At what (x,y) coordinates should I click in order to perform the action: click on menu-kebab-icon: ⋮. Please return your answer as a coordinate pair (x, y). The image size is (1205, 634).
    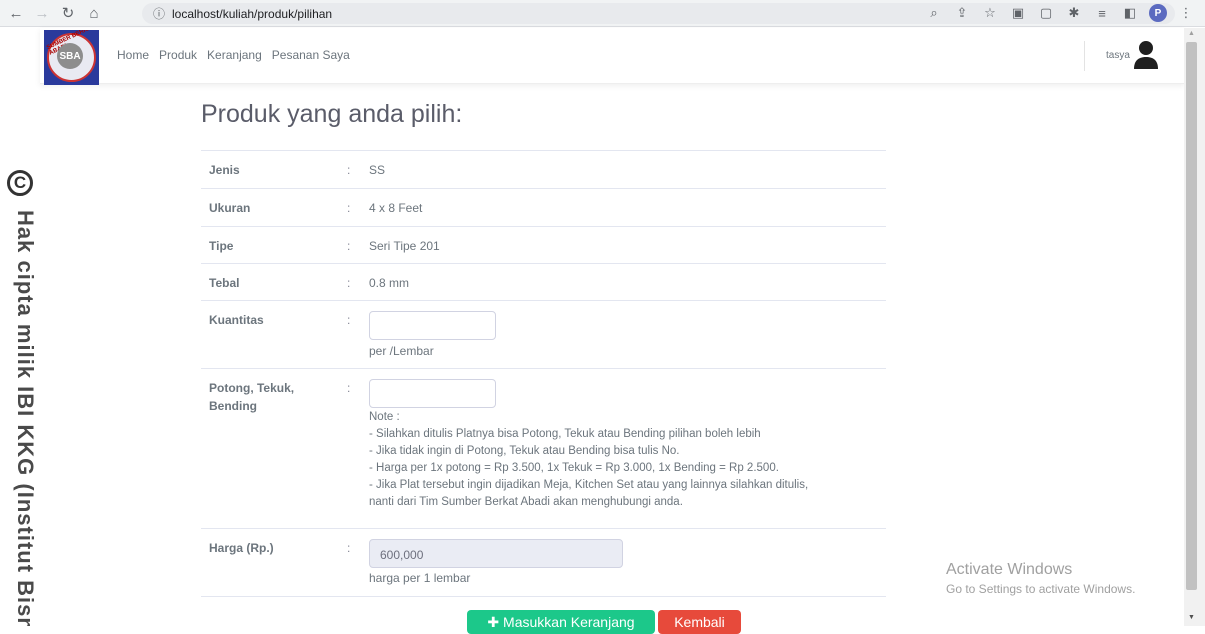
    Looking at the image, I should click on (1186, 13).